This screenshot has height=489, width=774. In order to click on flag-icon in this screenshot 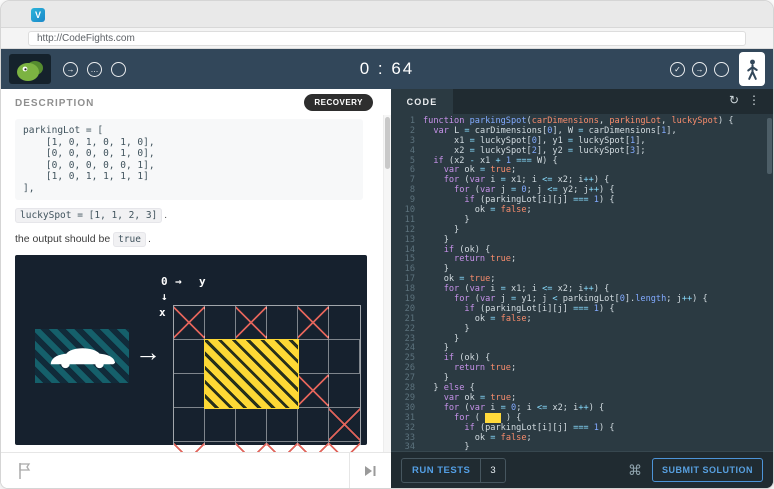, I will do `click(24, 473)`.